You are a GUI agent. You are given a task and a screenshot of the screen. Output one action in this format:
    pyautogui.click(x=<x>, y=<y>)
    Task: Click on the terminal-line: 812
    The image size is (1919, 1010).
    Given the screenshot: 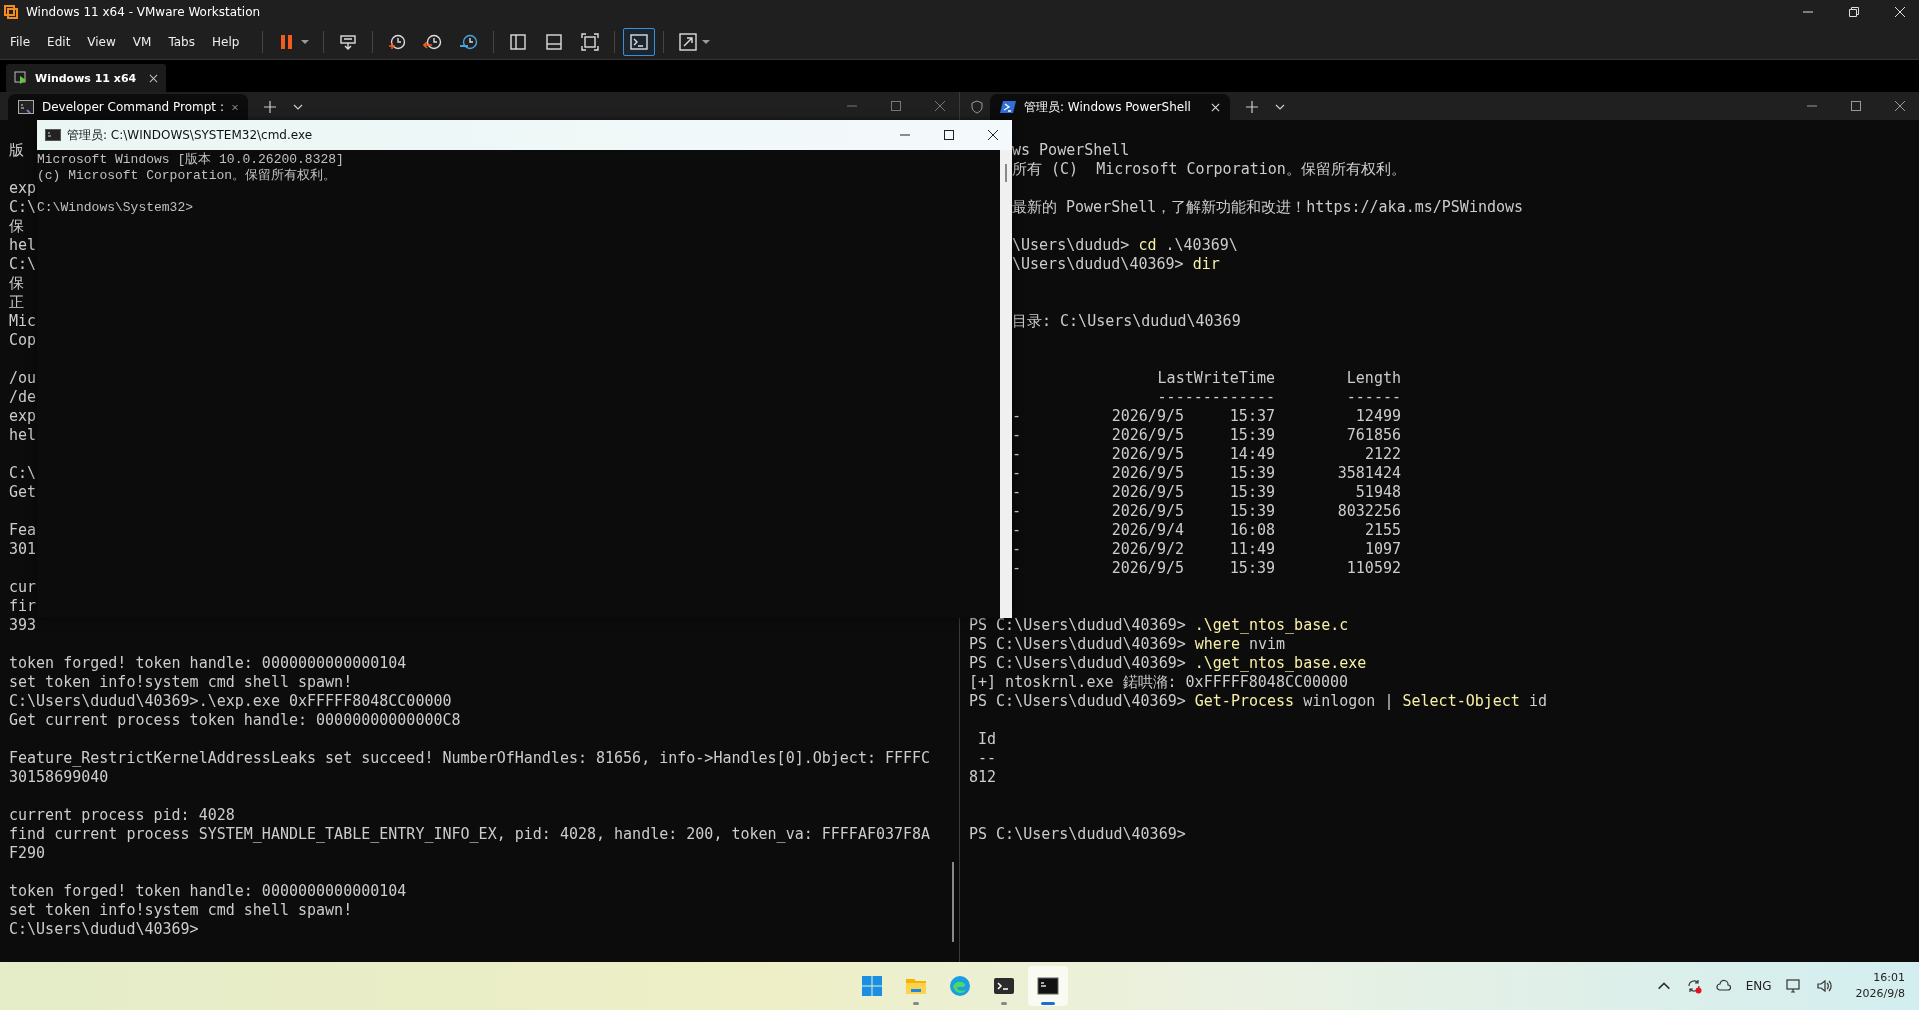 What is the action you would take?
    pyautogui.click(x=983, y=777)
    